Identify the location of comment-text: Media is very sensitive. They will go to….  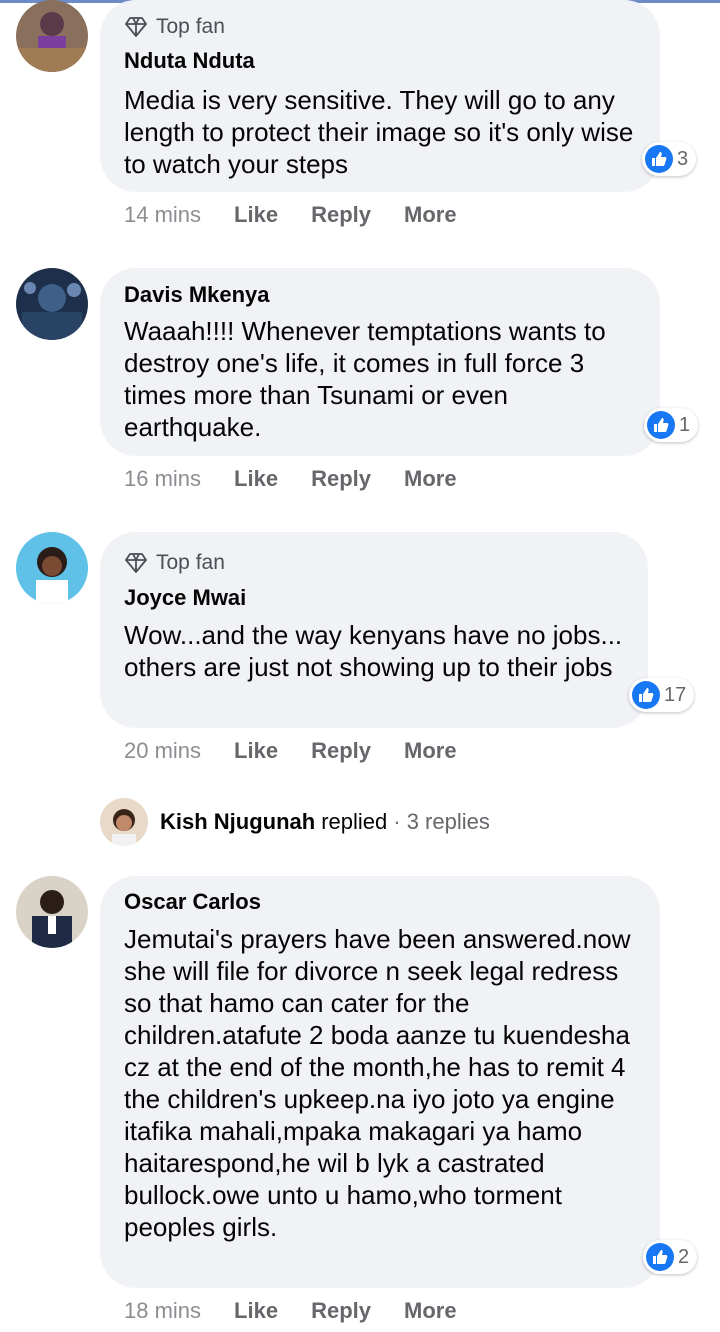
(379, 132).